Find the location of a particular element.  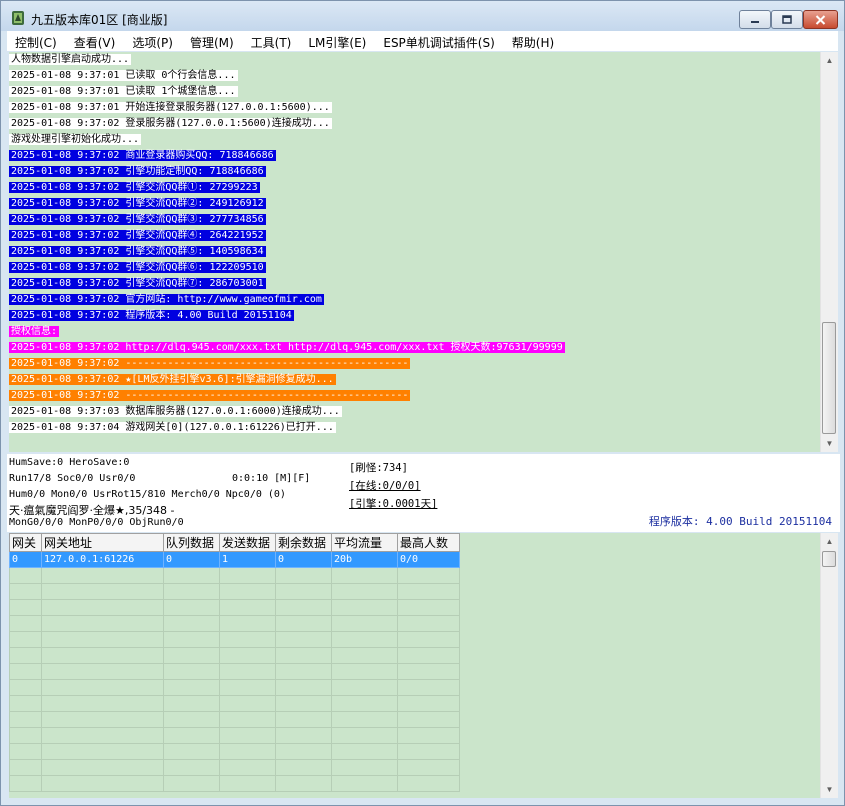

maximize-button is located at coordinates (787, 19).